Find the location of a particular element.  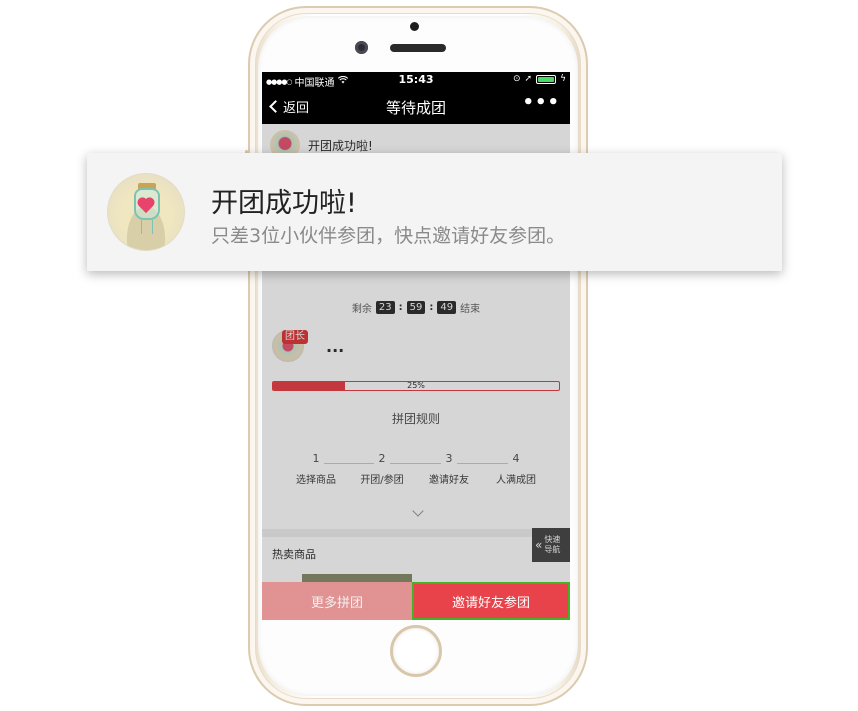

countdown-minutes: 59 is located at coordinates (416, 307).